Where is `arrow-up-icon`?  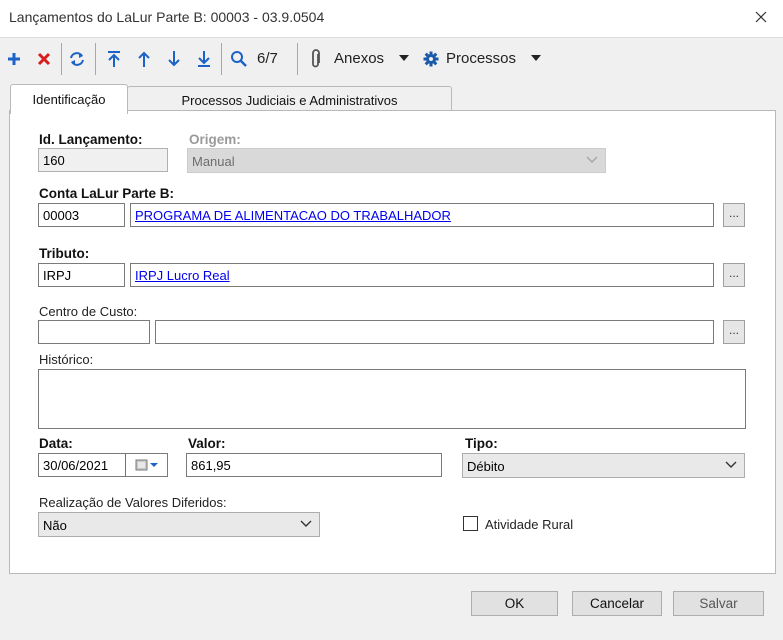 arrow-up-icon is located at coordinates (144, 59).